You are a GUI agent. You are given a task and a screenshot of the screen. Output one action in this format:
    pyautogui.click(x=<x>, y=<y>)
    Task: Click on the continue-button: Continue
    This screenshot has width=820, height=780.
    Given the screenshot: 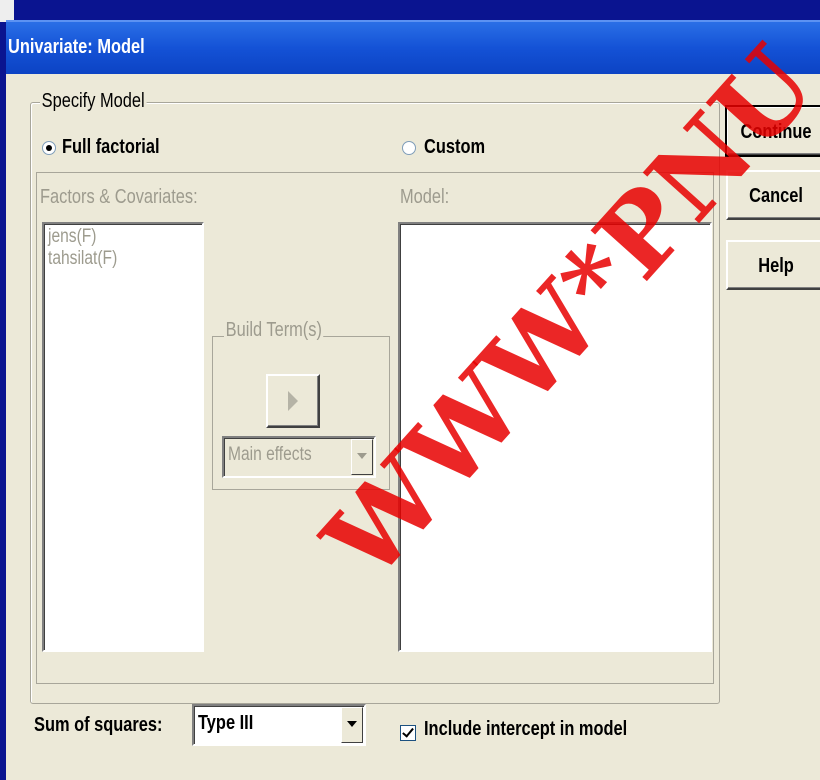 What is the action you would take?
    pyautogui.click(x=772, y=131)
    